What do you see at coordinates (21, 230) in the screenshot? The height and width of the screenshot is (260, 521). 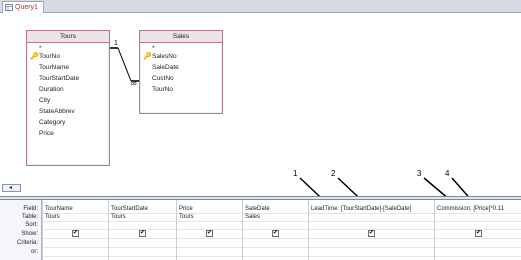 I see `row-labels: Field: Table: Sort: Show: Criteria: or:` at bounding box center [21, 230].